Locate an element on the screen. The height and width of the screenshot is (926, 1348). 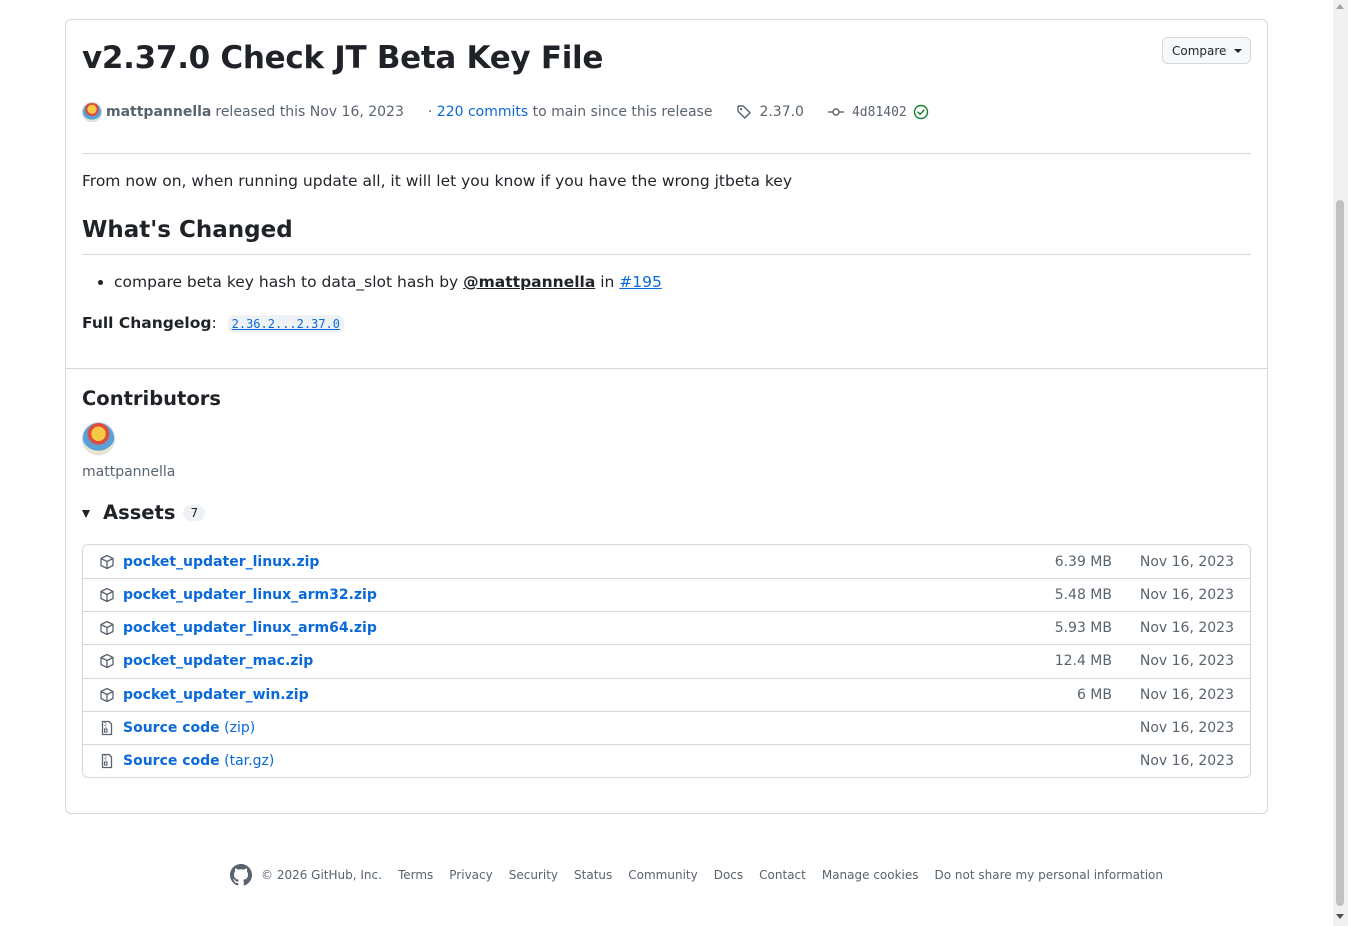
scroll-down-arrow-icon is located at coordinates (1340, 916).